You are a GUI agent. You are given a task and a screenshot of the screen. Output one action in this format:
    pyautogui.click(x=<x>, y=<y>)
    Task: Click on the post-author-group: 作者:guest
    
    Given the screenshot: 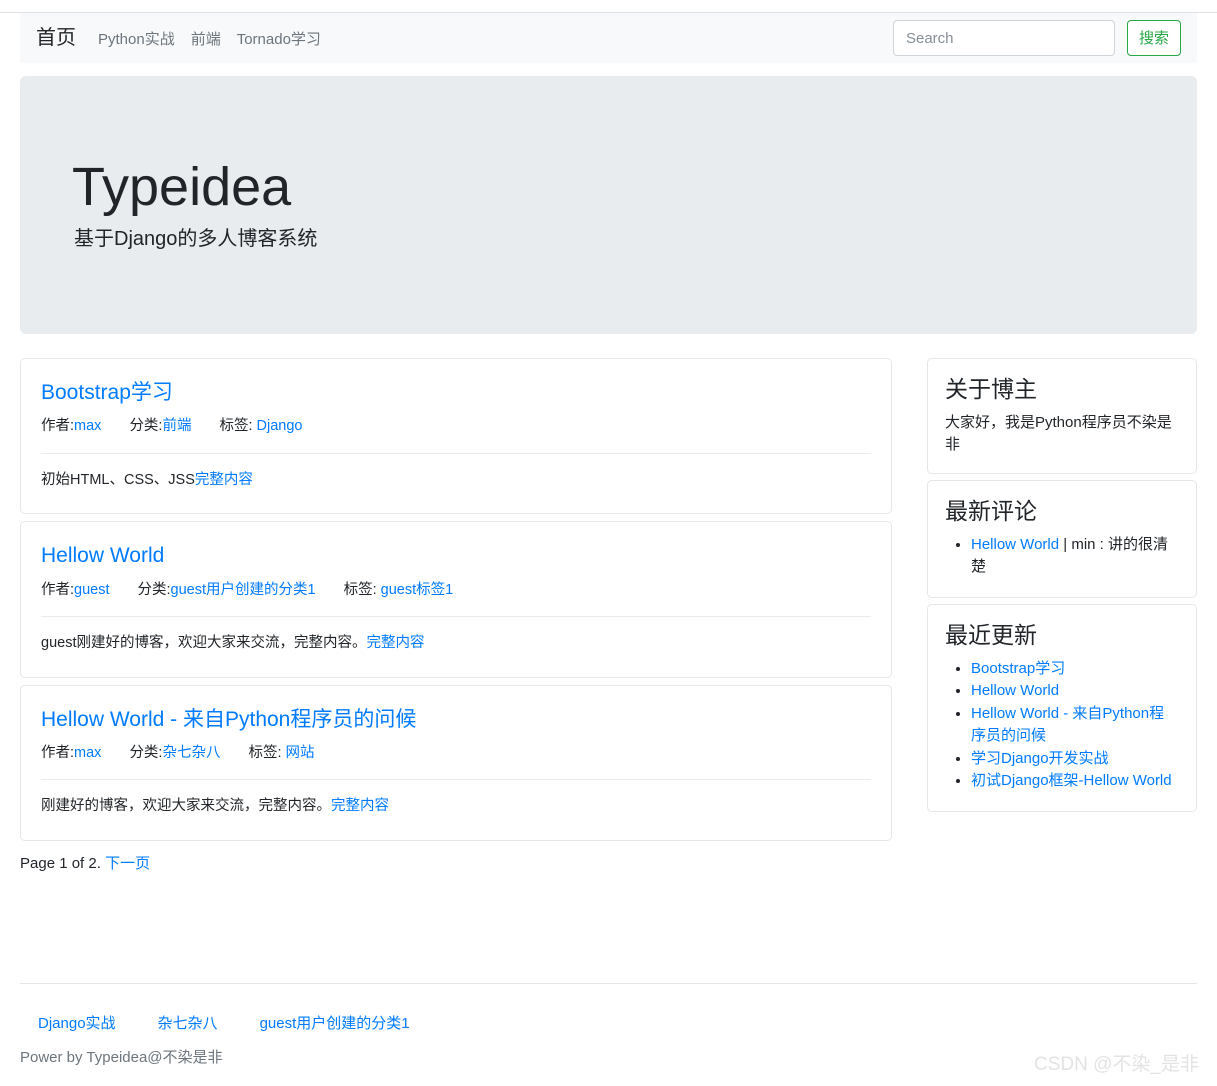 What is the action you would take?
    pyautogui.click(x=75, y=590)
    